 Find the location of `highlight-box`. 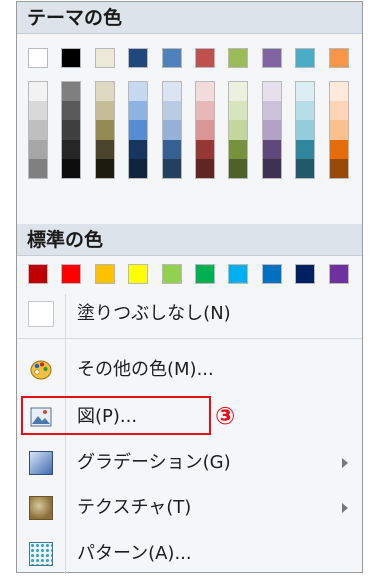

highlight-box is located at coordinates (116, 415).